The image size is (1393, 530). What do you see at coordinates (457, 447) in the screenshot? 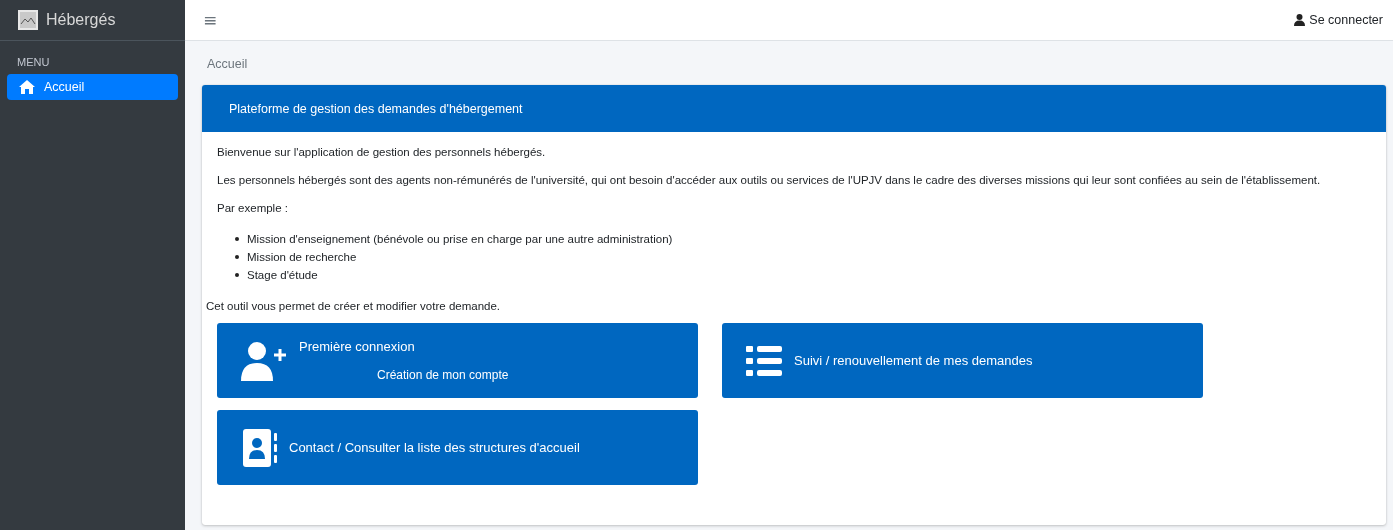
I see `tile-button: Contact / Consulter la liste des structures d'accueil` at bounding box center [457, 447].